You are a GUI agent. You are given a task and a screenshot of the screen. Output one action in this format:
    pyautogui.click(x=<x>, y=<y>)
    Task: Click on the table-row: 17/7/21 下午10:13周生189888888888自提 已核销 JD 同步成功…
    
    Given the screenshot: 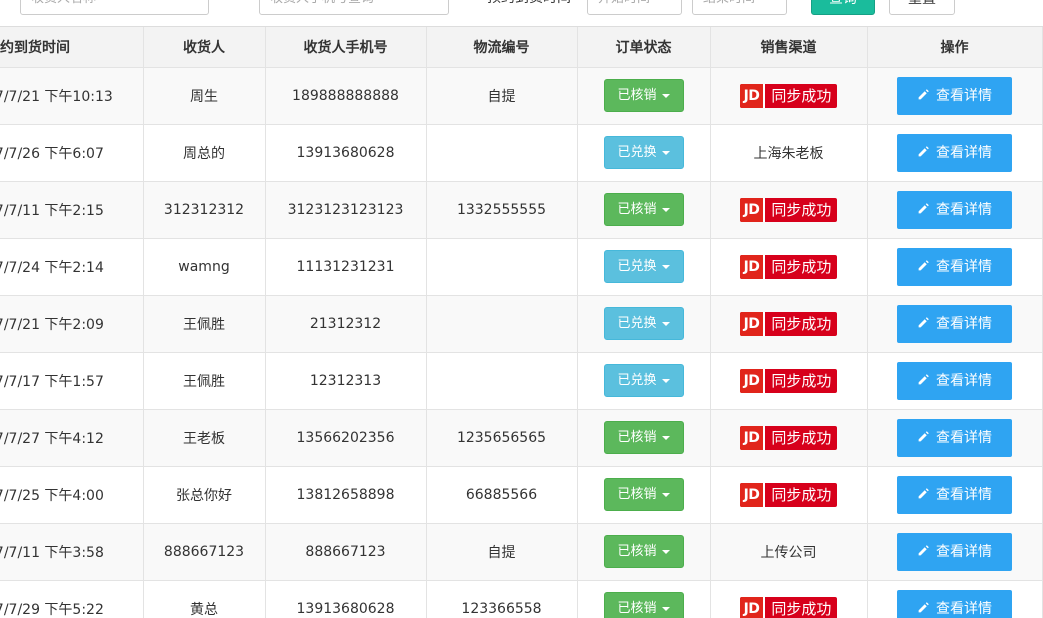 What is the action you would take?
    pyautogui.click(x=521, y=96)
    